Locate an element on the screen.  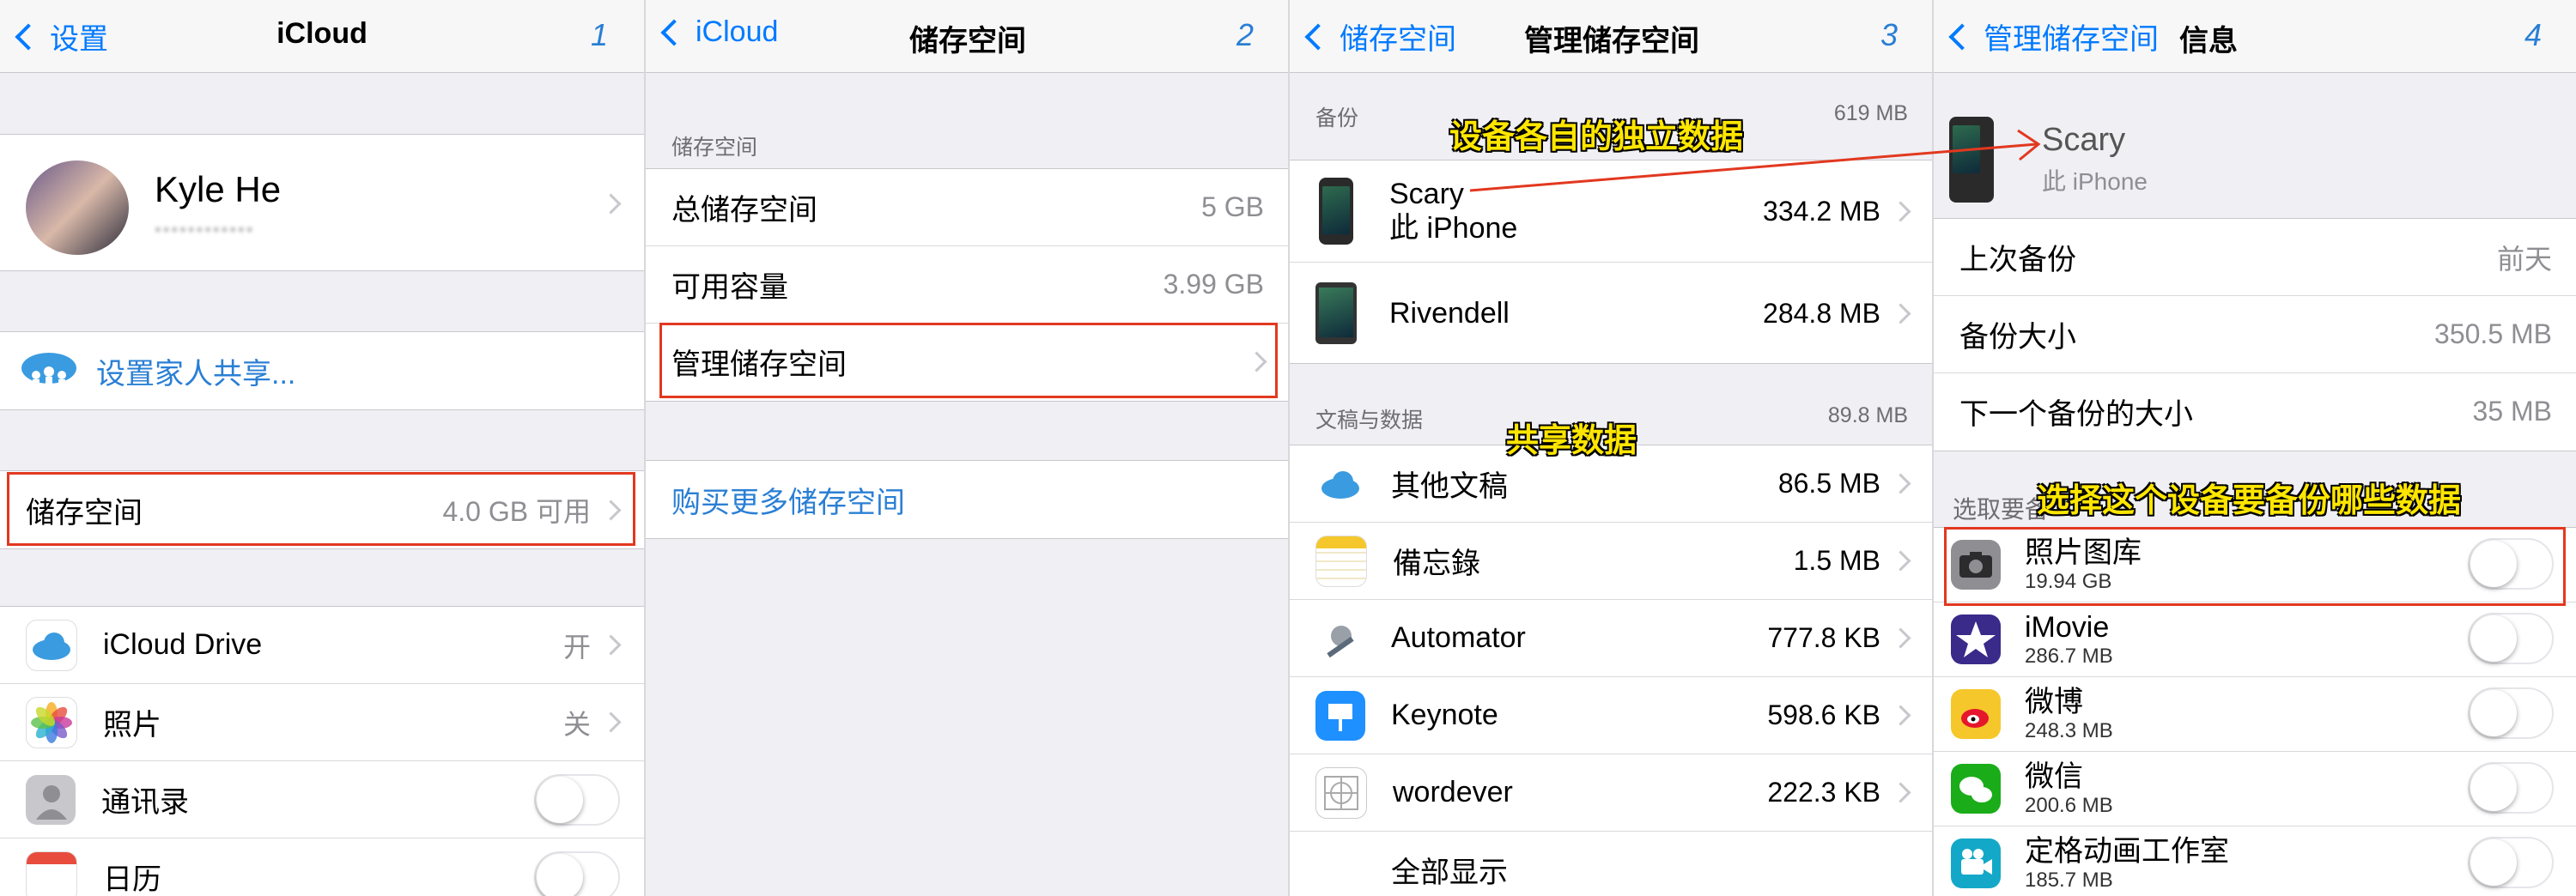
item-size: 598.6 KB is located at coordinates (1823, 714).